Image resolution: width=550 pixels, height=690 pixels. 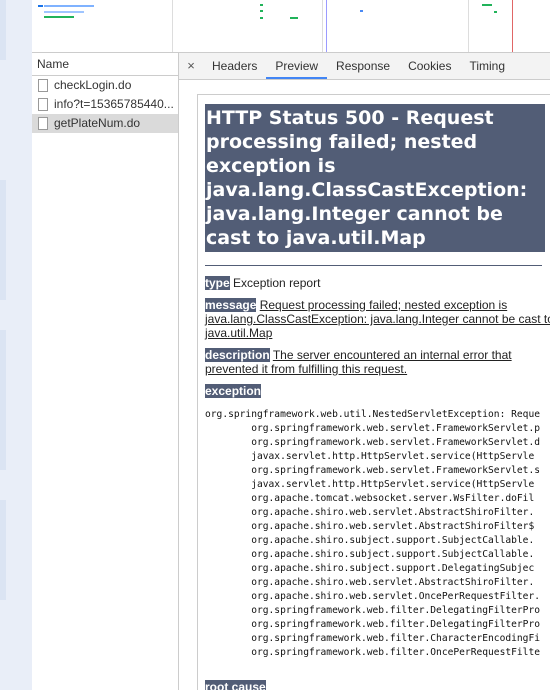 I want to click on tab-cookies: Cookies, so click(x=429, y=66).